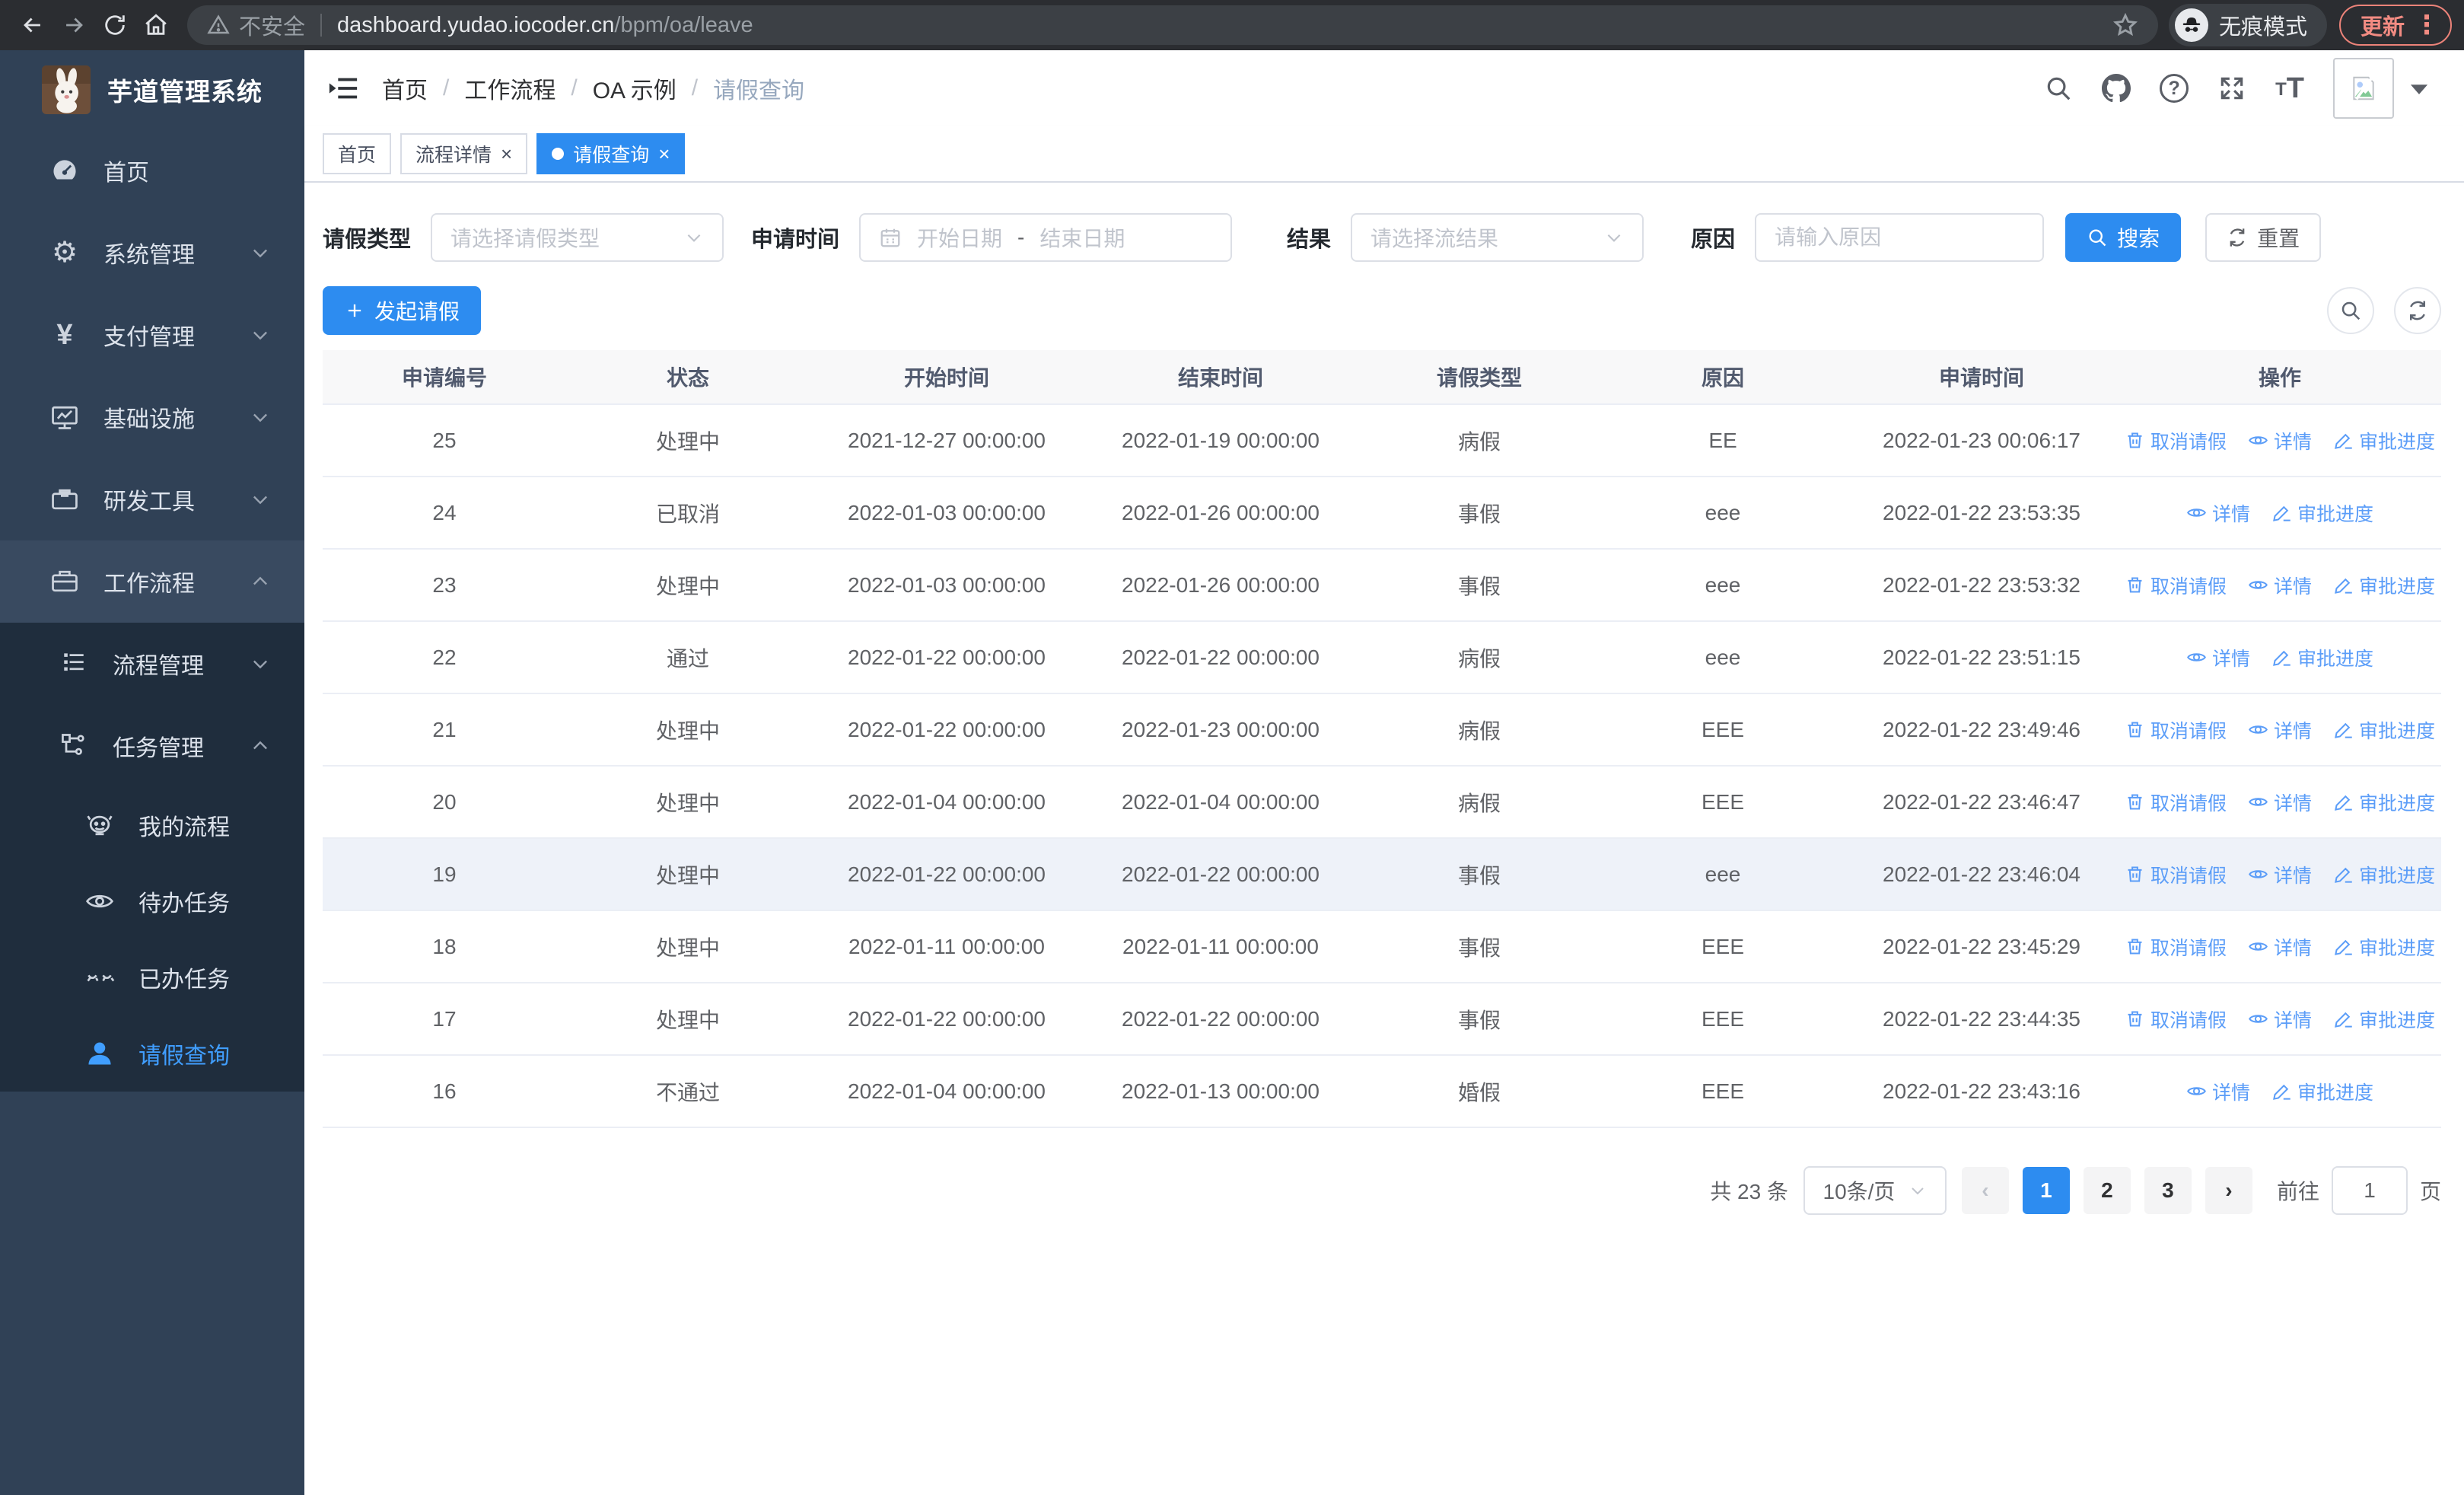 The image size is (2464, 1495). I want to click on sidebar-item-devtools: 研发工具, so click(152, 499).